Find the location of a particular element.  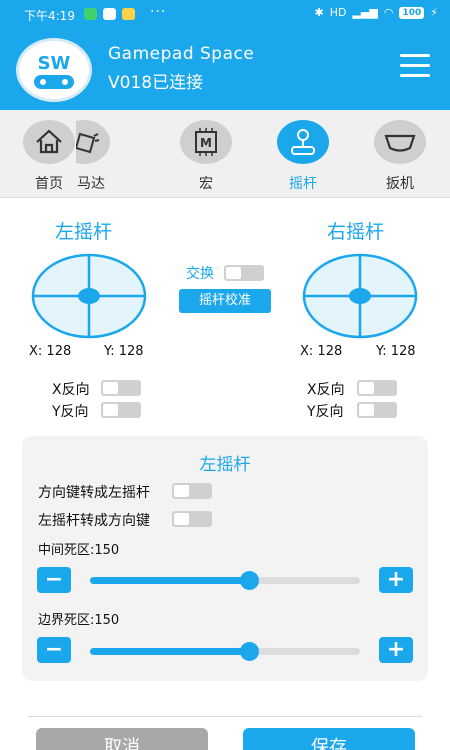

left-stick-x-readout: X: 128 is located at coordinates (50, 351).